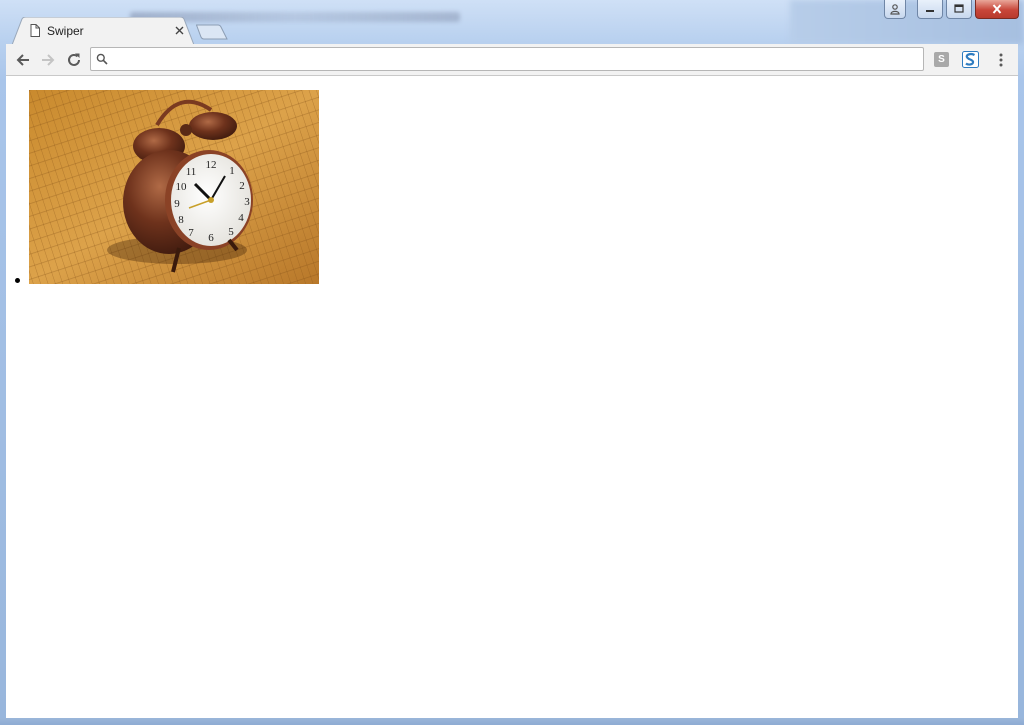 This screenshot has width=1024, height=725. What do you see at coordinates (174, 187) in the screenshot?
I see `alarm-clock-photo: 12 1 2 3 4 5 6 7 8 9 10 11` at bounding box center [174, 187].